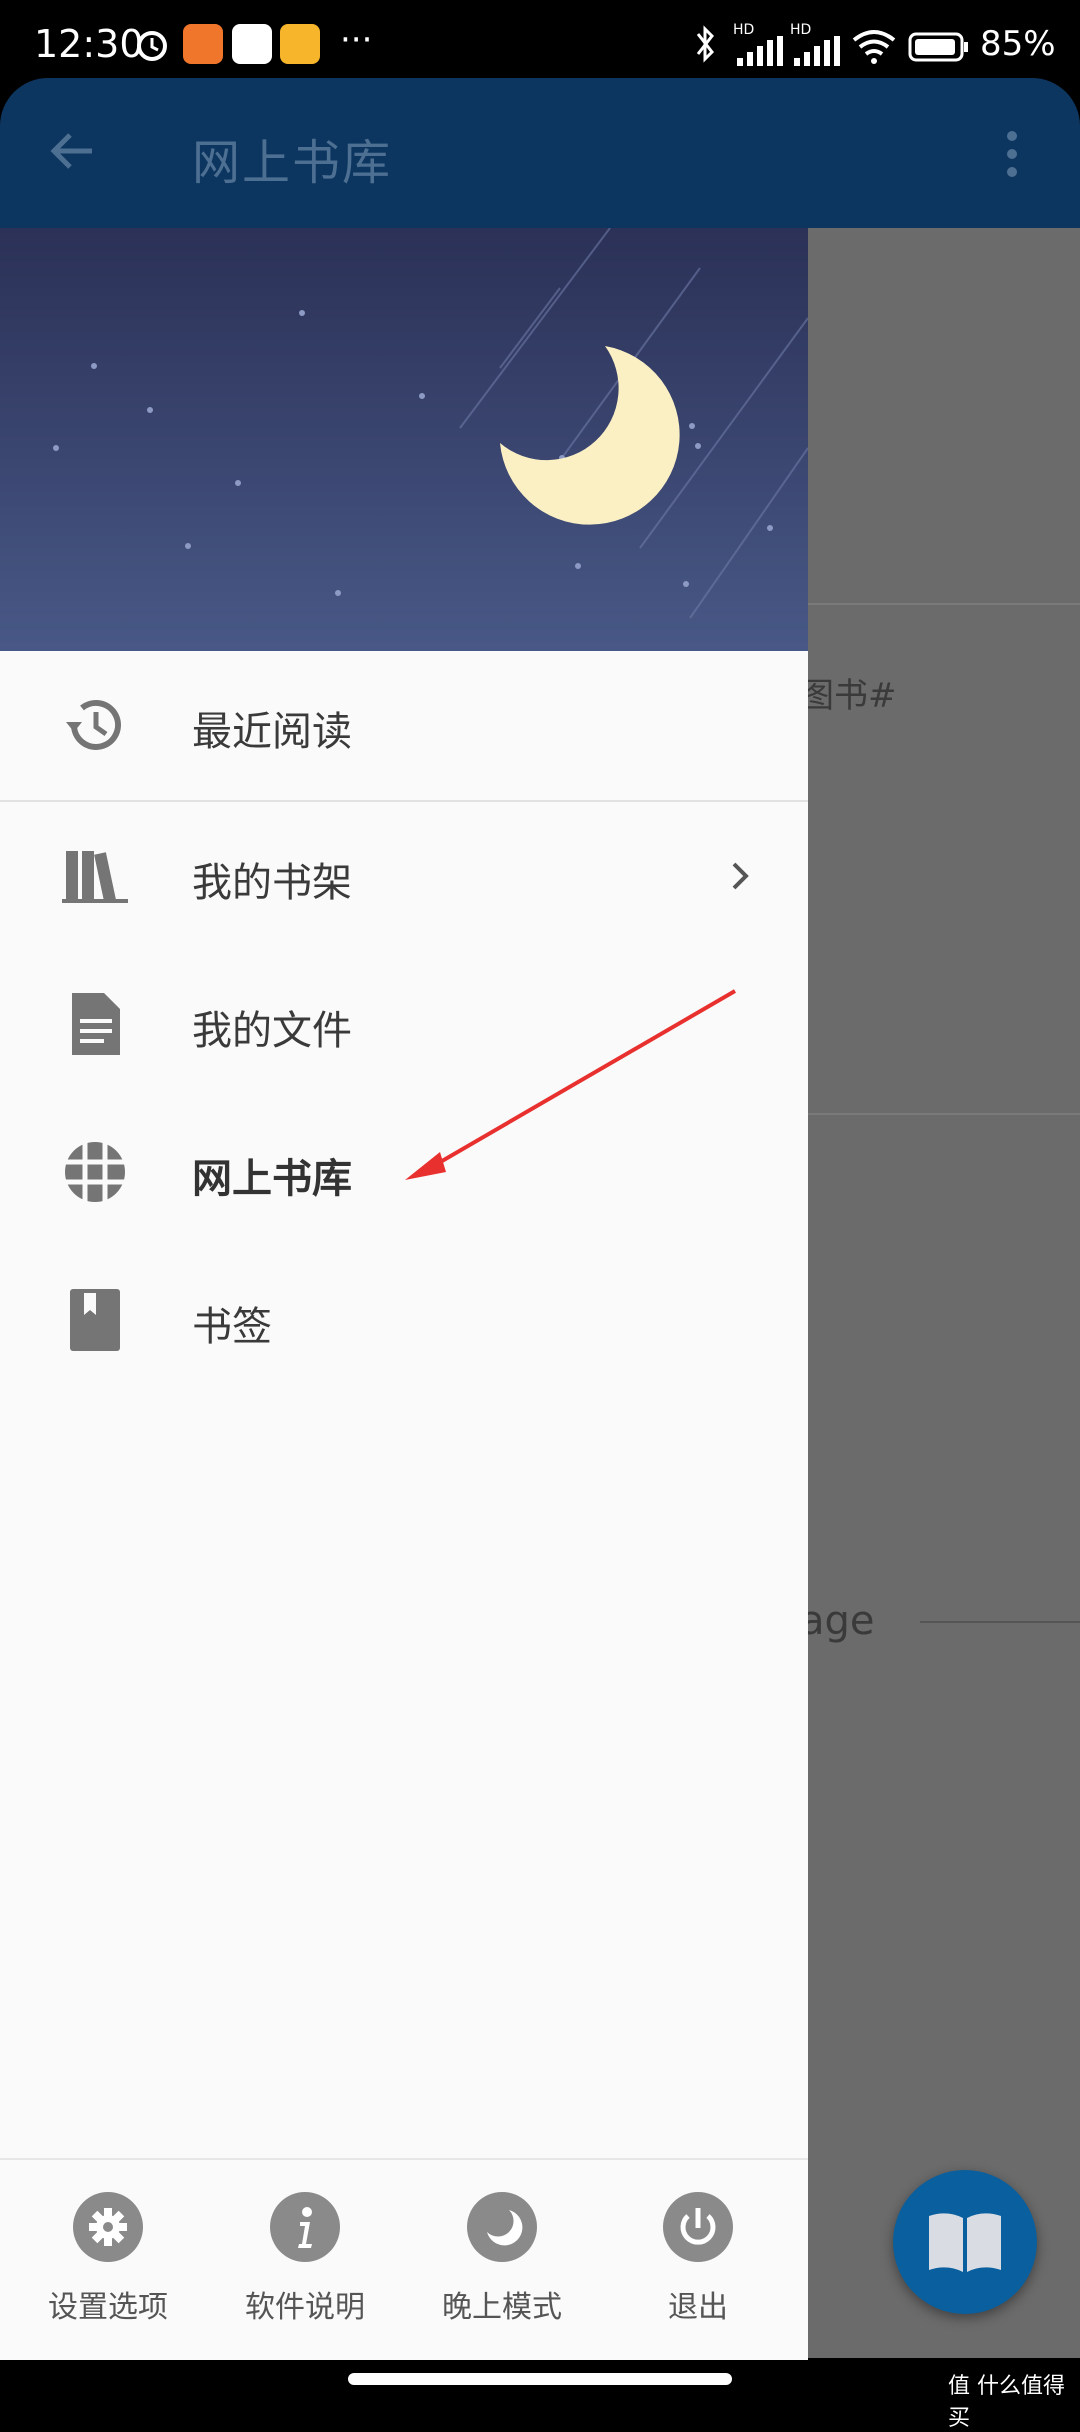 The height and width of the screenshot is (2432, 1080). What do you see at coordinates (203, 44) in the screenshot?
I see `app-notification-icon` at bounding box center [203, 44].